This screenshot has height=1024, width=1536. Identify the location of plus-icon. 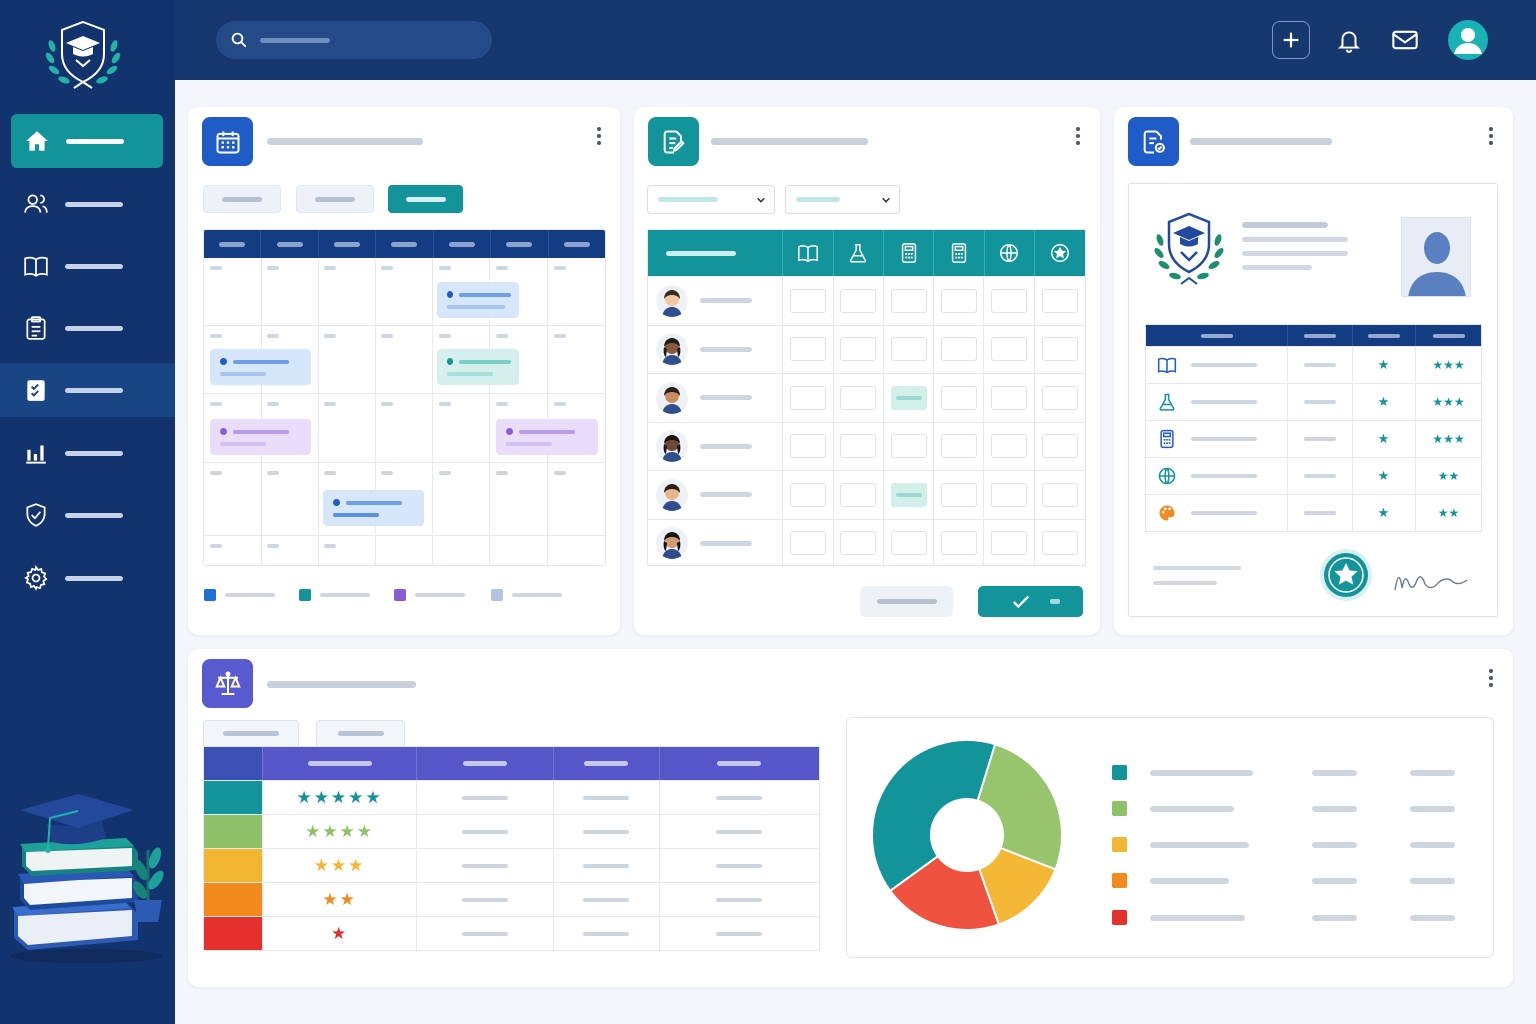
(1291, 40).